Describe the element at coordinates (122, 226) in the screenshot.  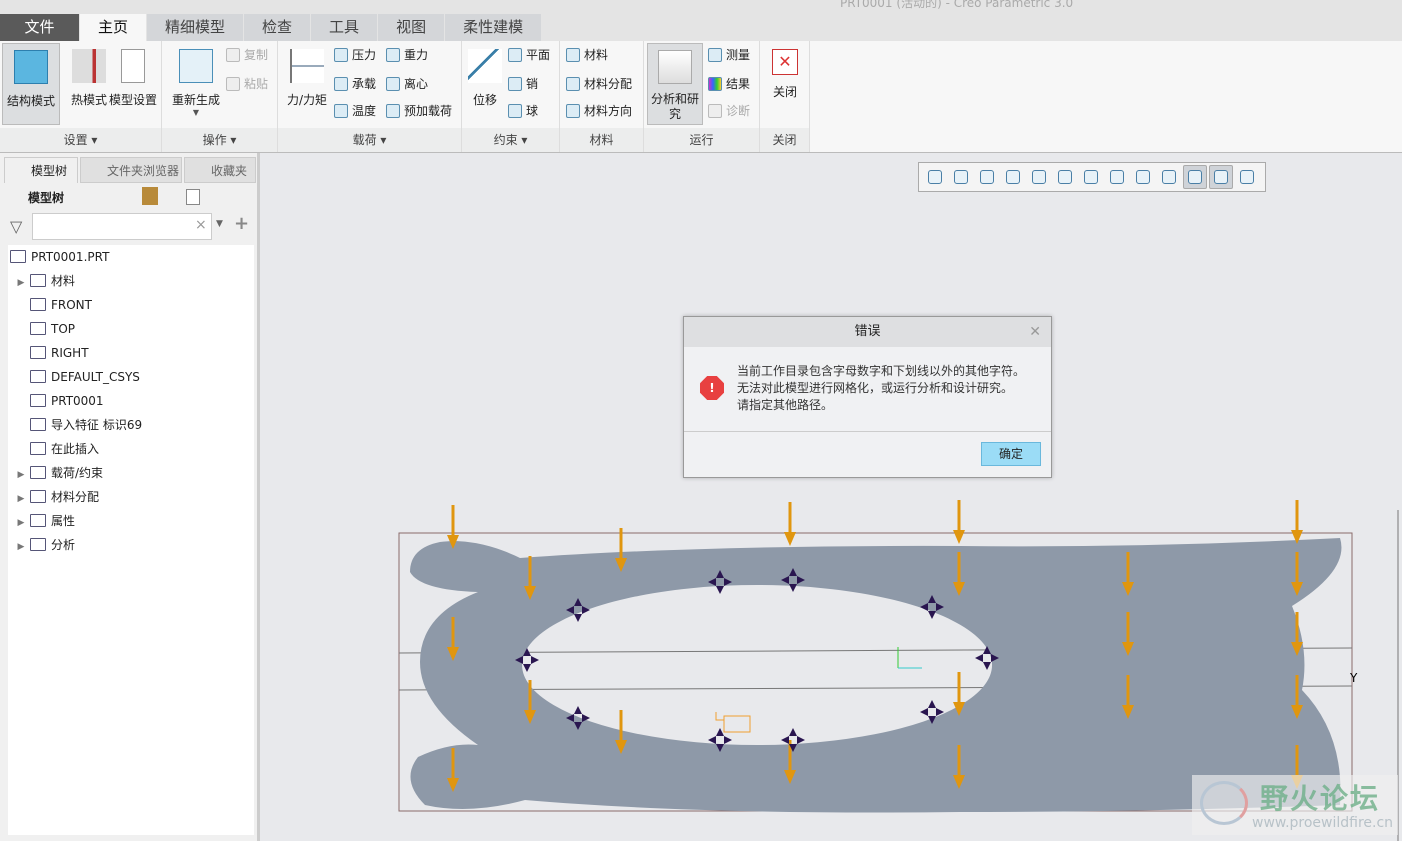
I see `tree-search-input` at that location.